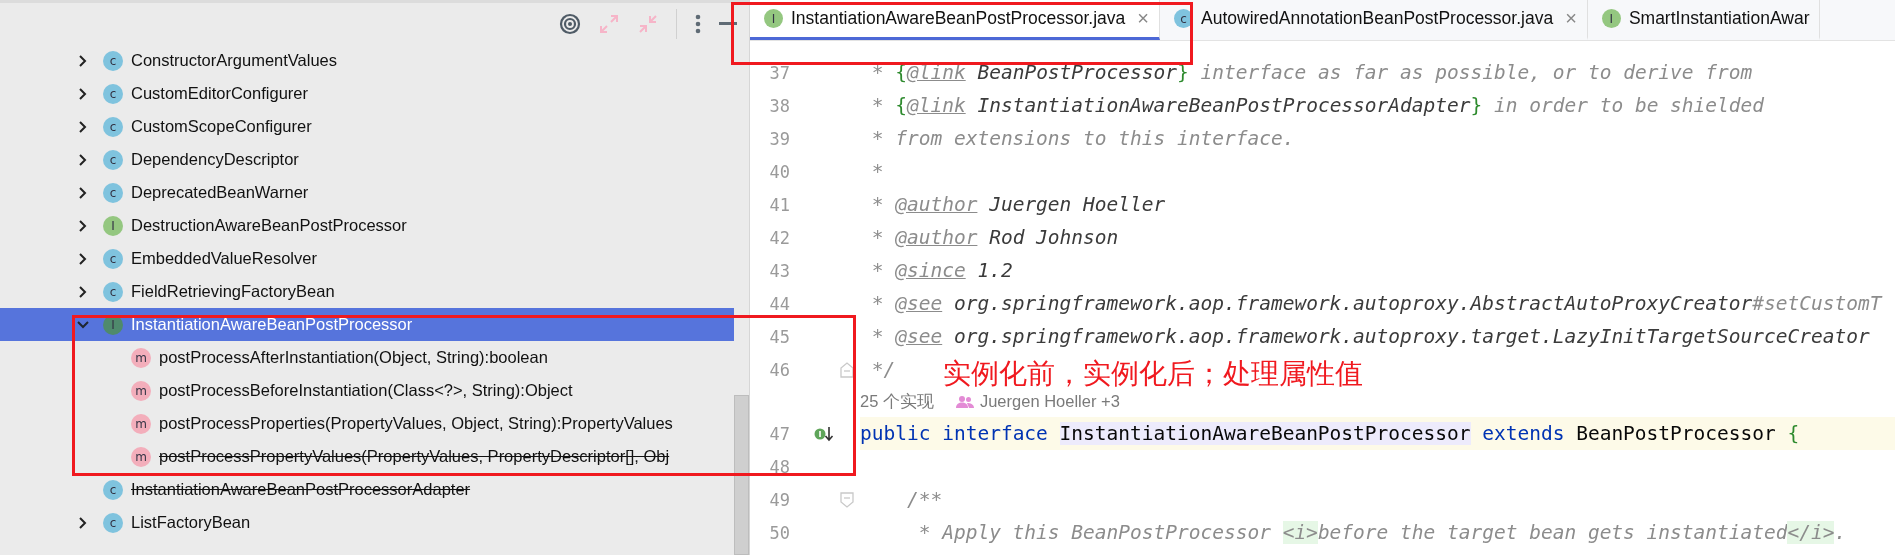 The height and width of the screenshot is (555, 1895). Describe the element at coordinates (728, 23) in the screenshot. I see `hide-icon` at that location.